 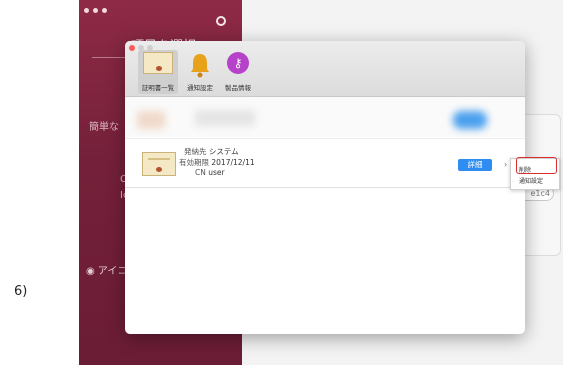 I want to click on delete-highlight-box, so click(x=536, y=165).